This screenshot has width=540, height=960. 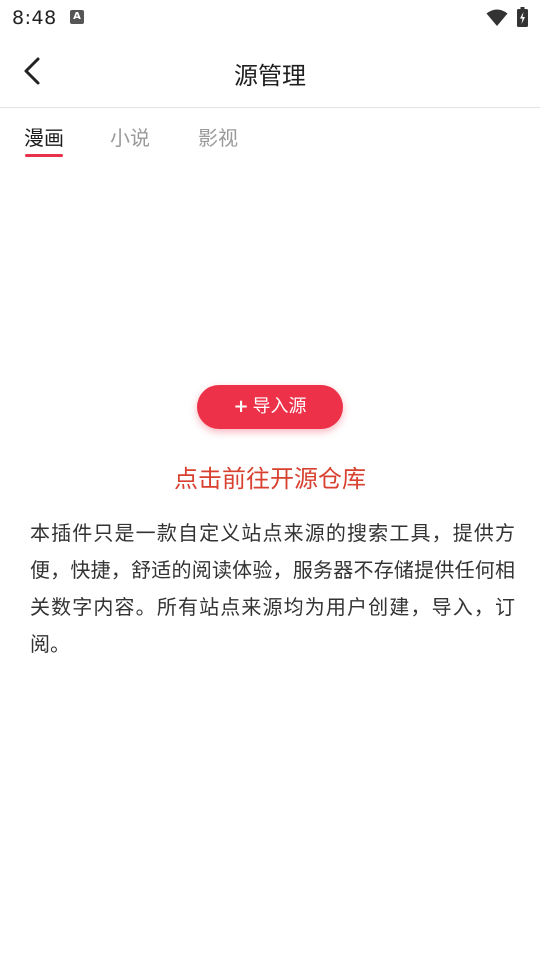 What do you see at coordinates (279, 406) in the screenshot?
I see `import-source-label: 导入源` at bounding box center [279, 406].